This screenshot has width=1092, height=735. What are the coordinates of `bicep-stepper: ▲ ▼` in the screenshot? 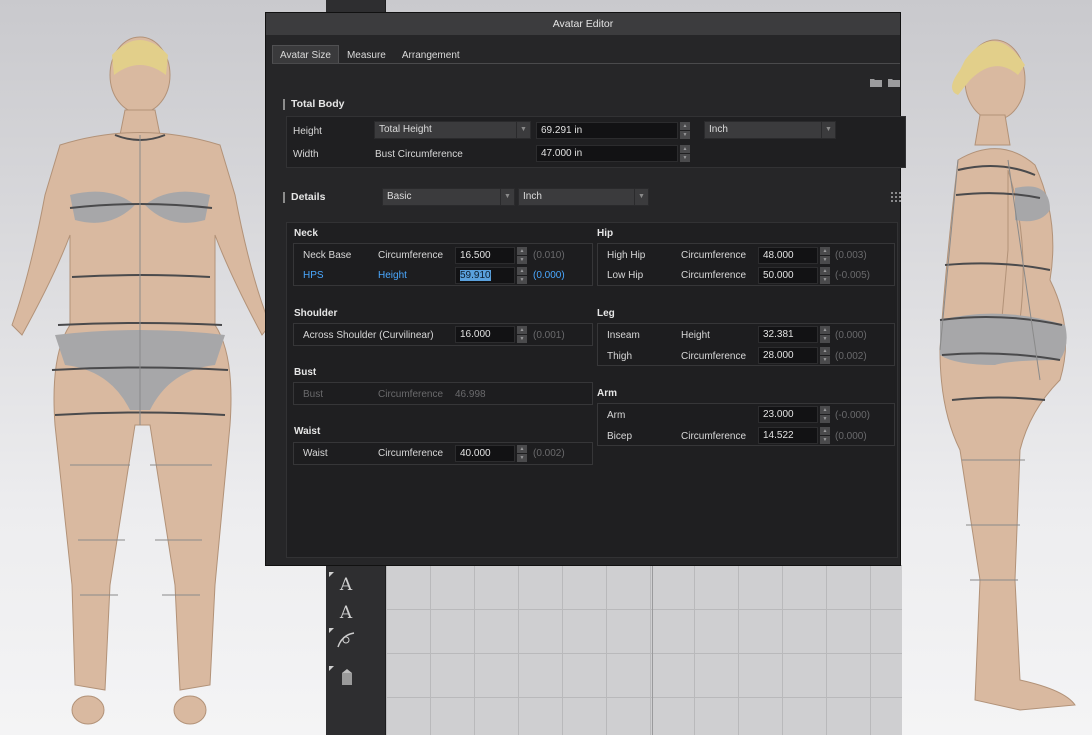 It's located at (825, 435).